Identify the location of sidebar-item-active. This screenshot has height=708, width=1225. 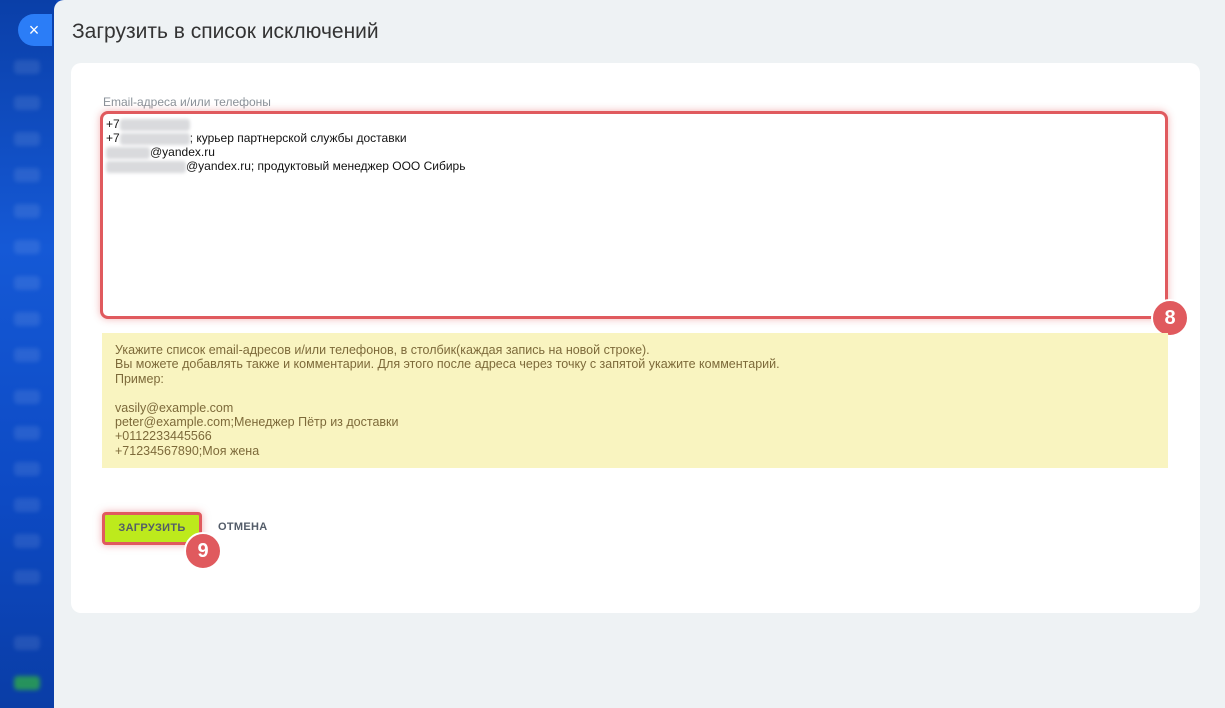
(27, 683).